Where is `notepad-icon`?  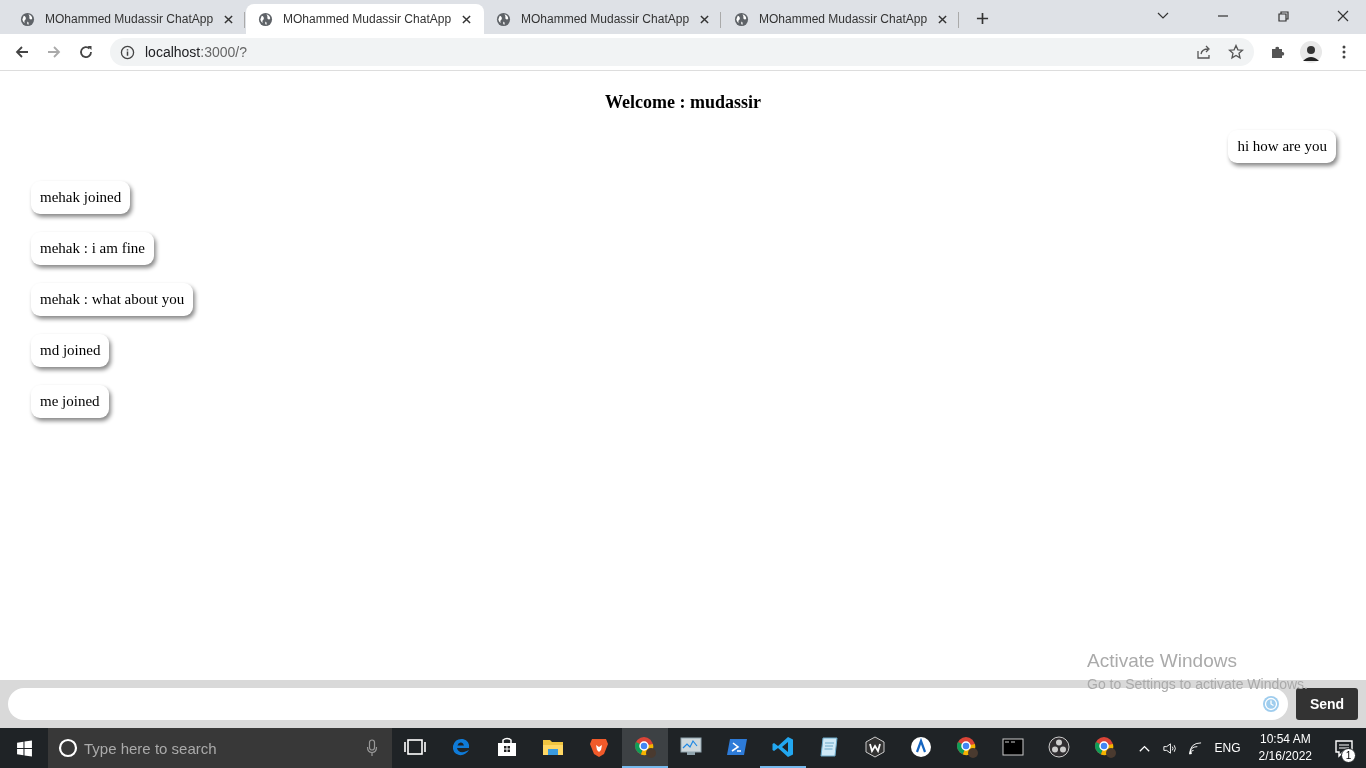 notepad-icon is located at coordinates (829, 747).